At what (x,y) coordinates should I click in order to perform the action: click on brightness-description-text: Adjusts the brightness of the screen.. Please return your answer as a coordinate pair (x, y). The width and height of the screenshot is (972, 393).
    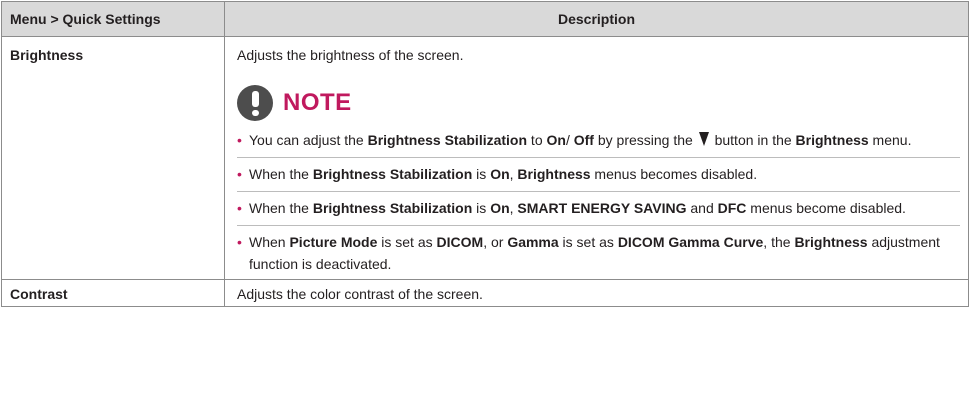
    Looking at the image, I should click on (350, 55).